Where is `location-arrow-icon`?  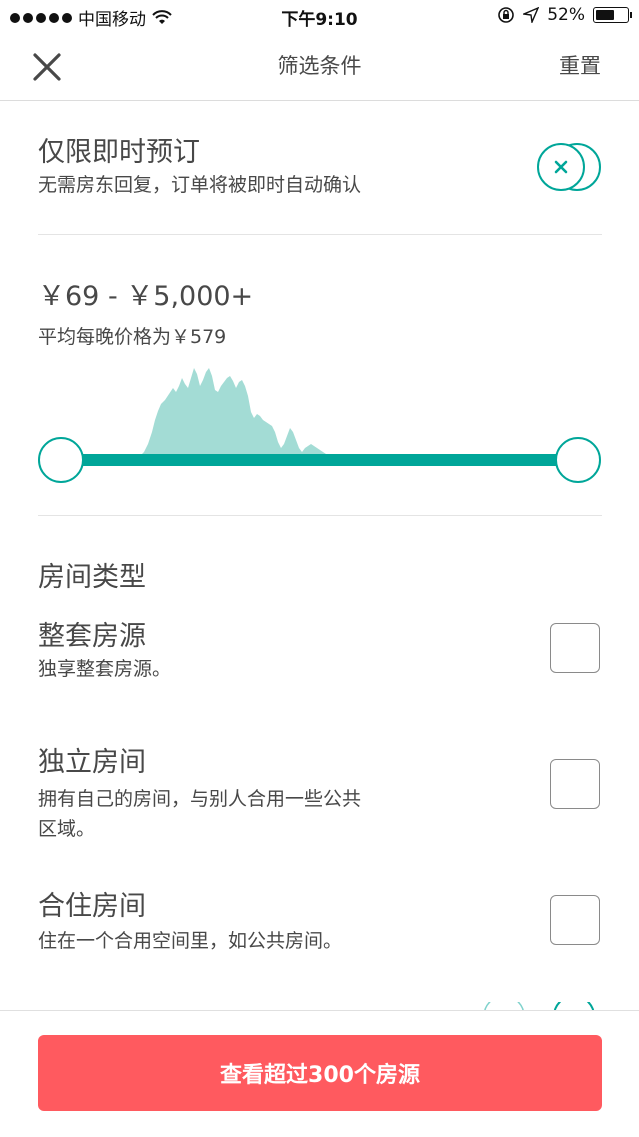
location-arrow-icon is located at coordinates (531, 15).